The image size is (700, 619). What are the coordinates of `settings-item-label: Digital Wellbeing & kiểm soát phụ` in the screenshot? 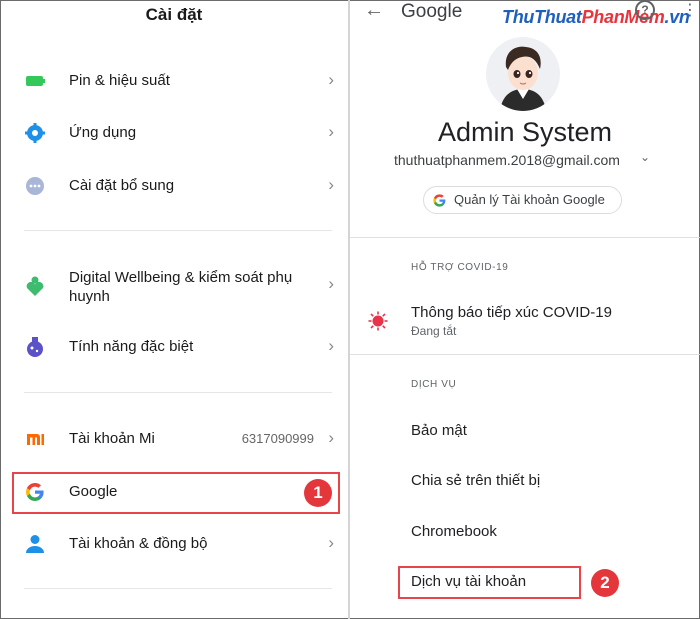 It's located at (181, 277).